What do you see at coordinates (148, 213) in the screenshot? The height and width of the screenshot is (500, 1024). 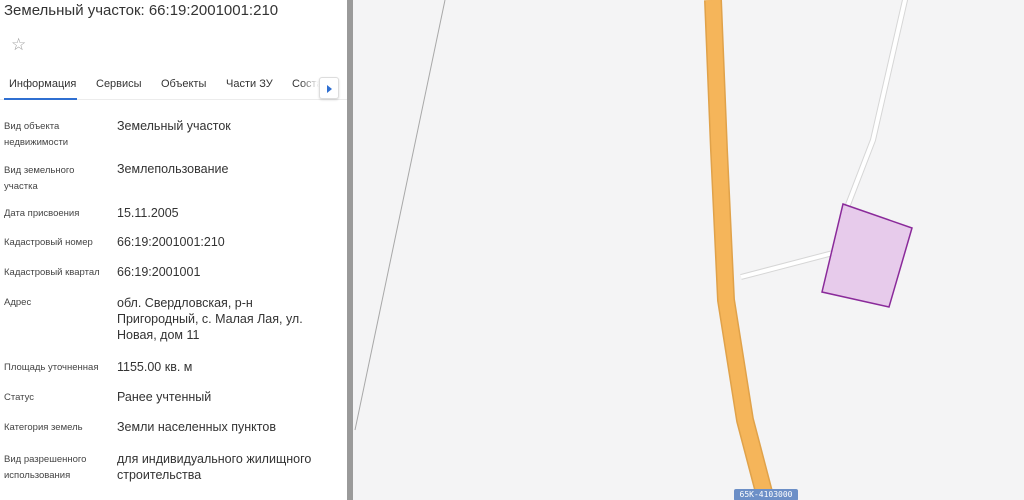 I see `value-assignment-date: 15.11.2005` at bounding box center [148, 213].